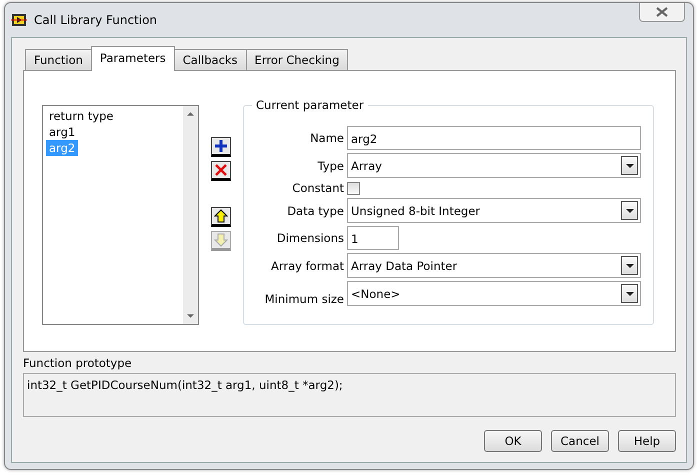 The height and width of the screenshot is (475, 698). Describe the element at coordinates (96, 20) in the screenshot. I see `window-title: Call Library Function` at that location.